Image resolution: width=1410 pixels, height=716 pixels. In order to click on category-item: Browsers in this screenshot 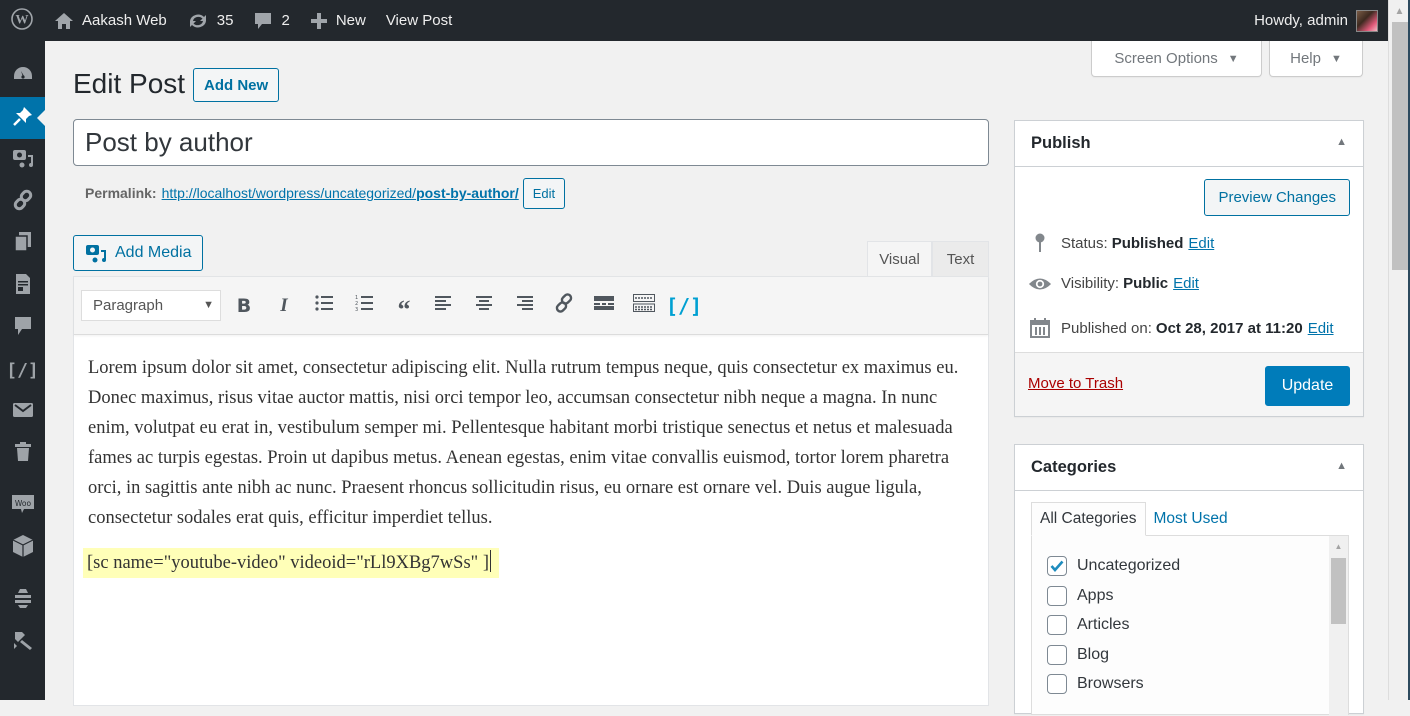, I will do `click(1095, 684)`.